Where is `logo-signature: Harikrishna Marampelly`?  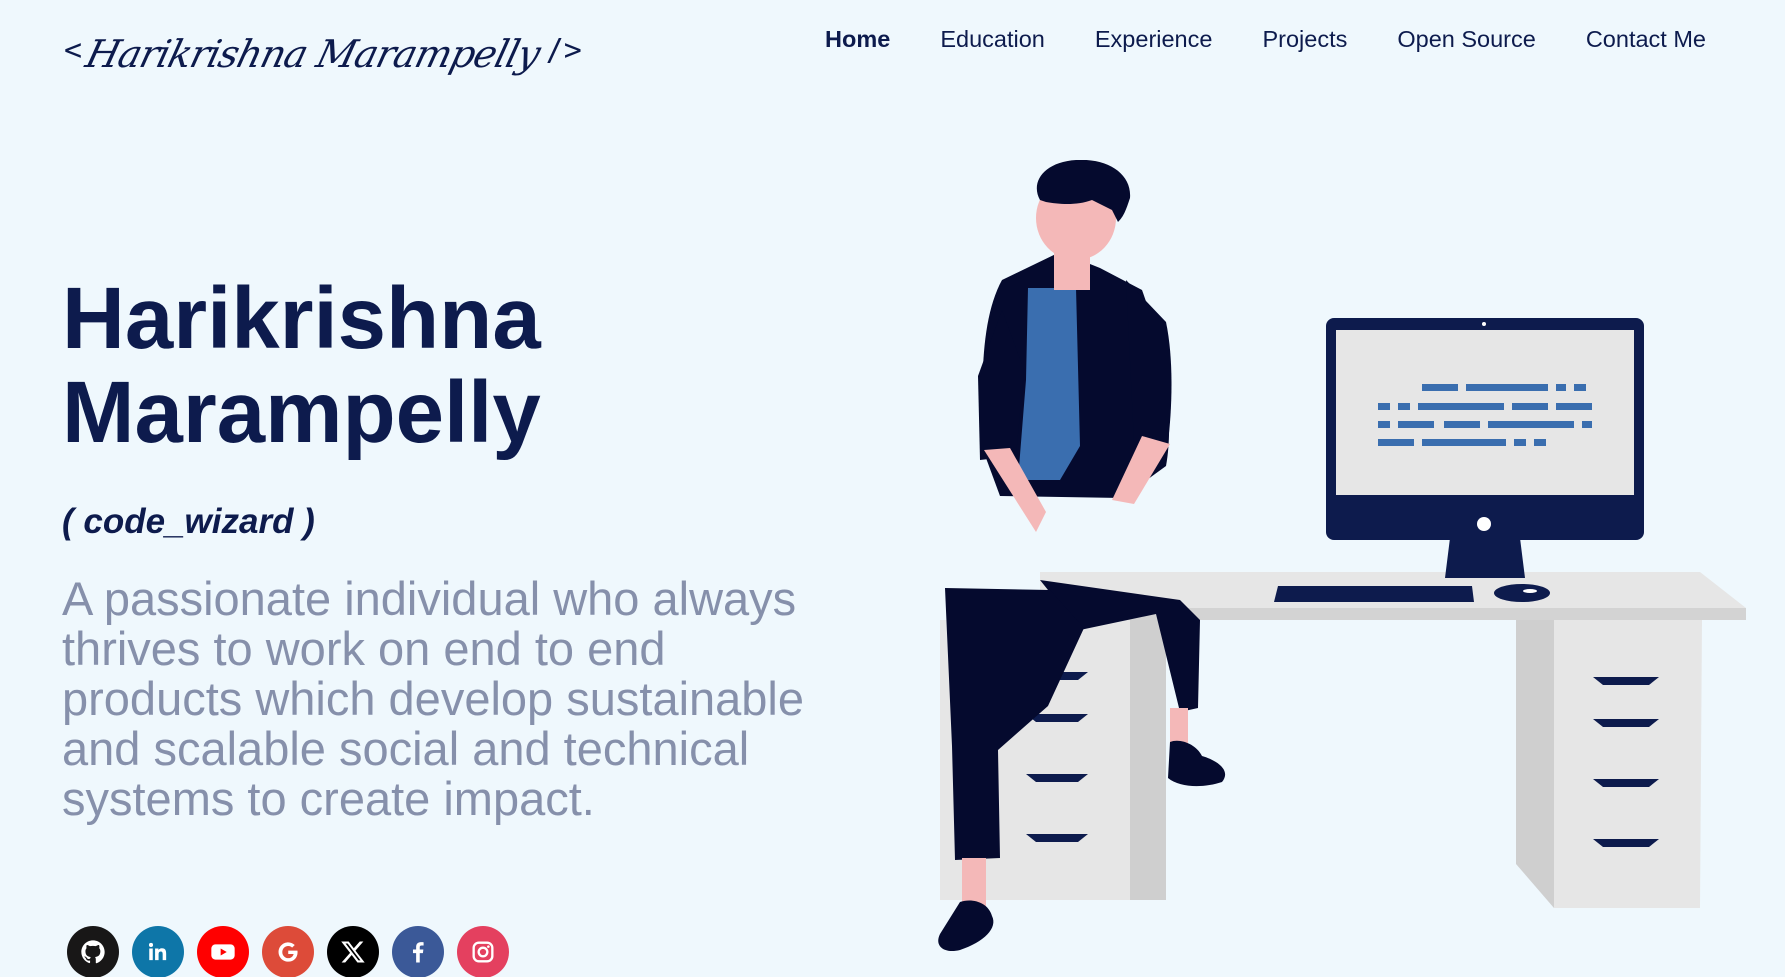
logo-signature: Harikrishna Marampelly is located at coordinates (313, 54).